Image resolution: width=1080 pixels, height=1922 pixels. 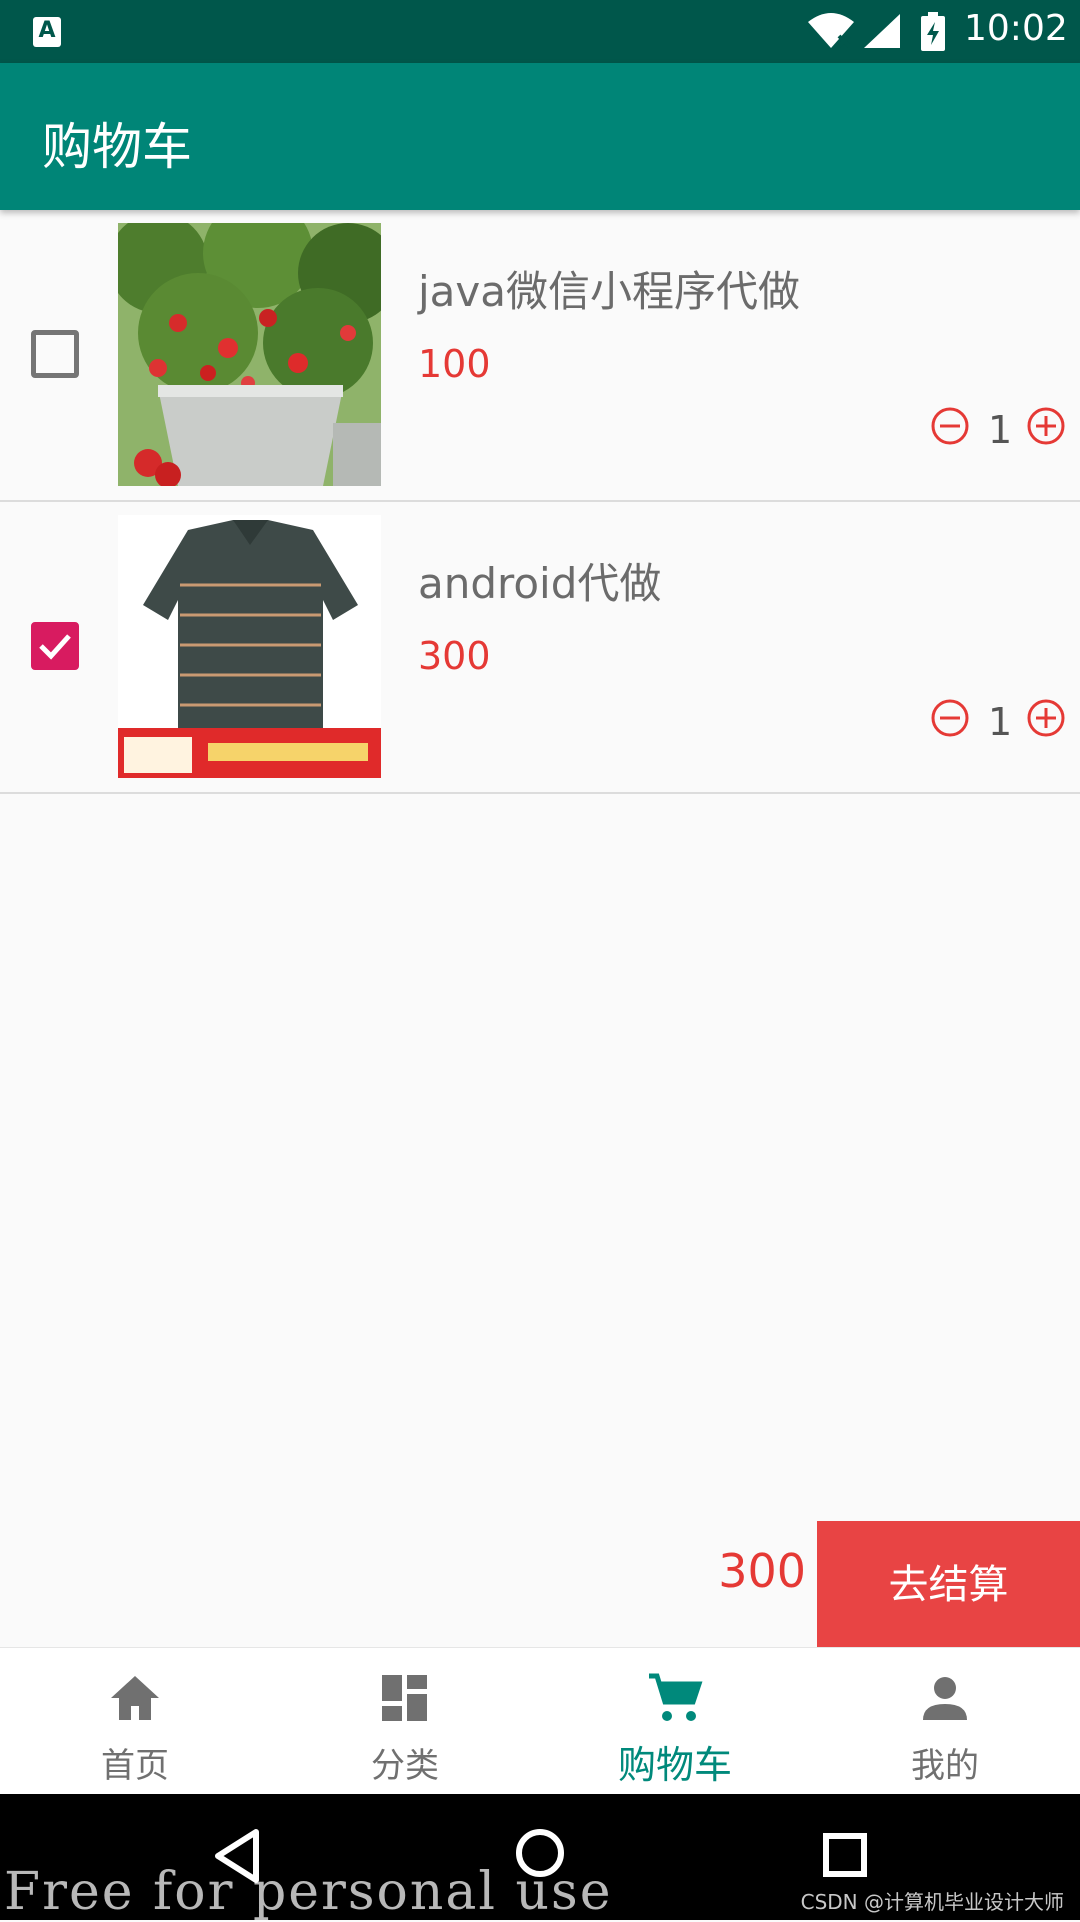 What do you see at coordinates (135, 1721) in the screenshot?
I see `nav-item-home: 首页` at bounding box center [135, 1721].